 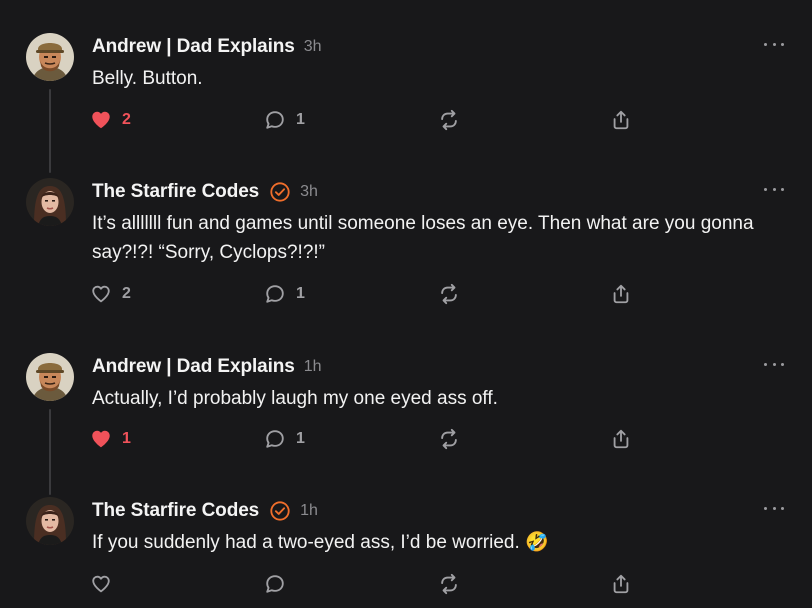 I want to click on like-button: 1, so click(x=110, y=439).